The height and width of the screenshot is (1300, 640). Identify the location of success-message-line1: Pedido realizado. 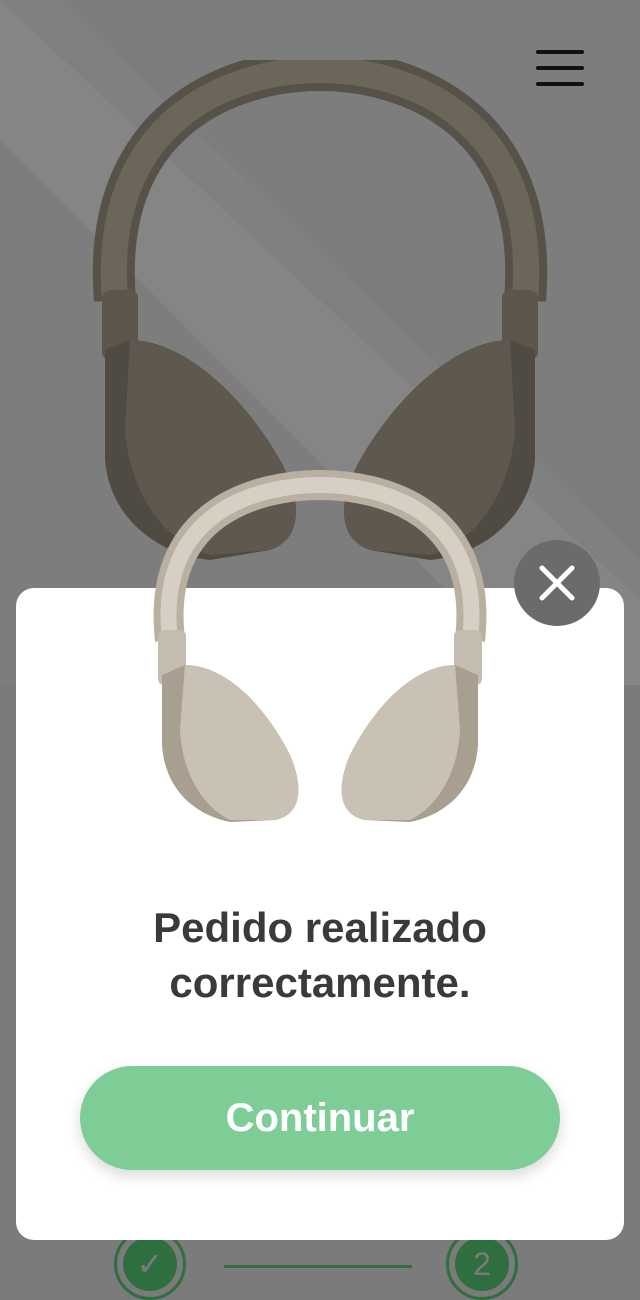
(320, 927).